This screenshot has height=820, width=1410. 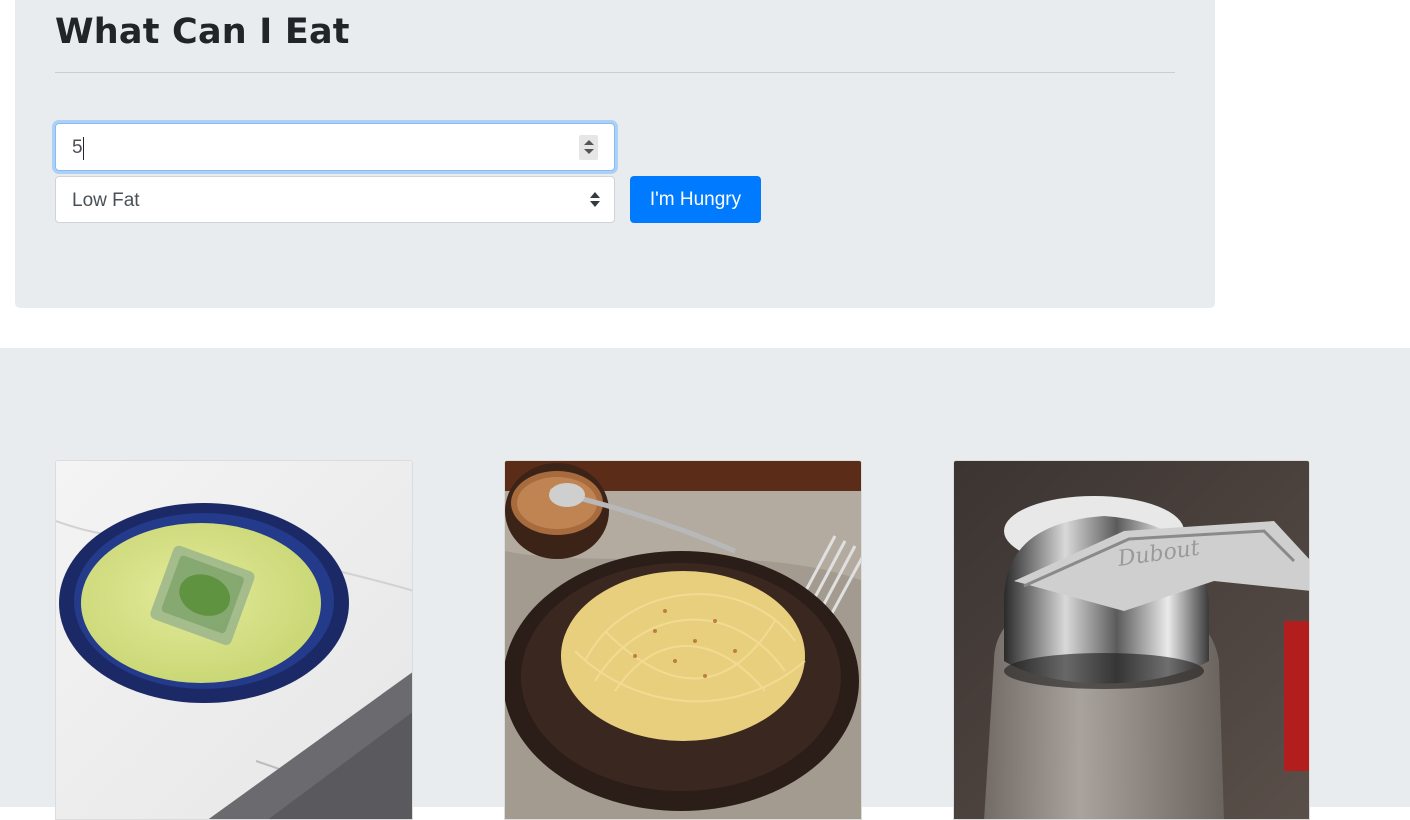 I want to click on spaghetti-image, so click(x=683, y=640).